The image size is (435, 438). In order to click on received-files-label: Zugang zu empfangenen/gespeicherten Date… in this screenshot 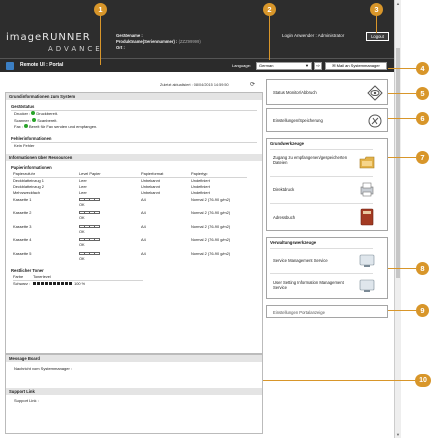, I will do `click(310, 160)`.